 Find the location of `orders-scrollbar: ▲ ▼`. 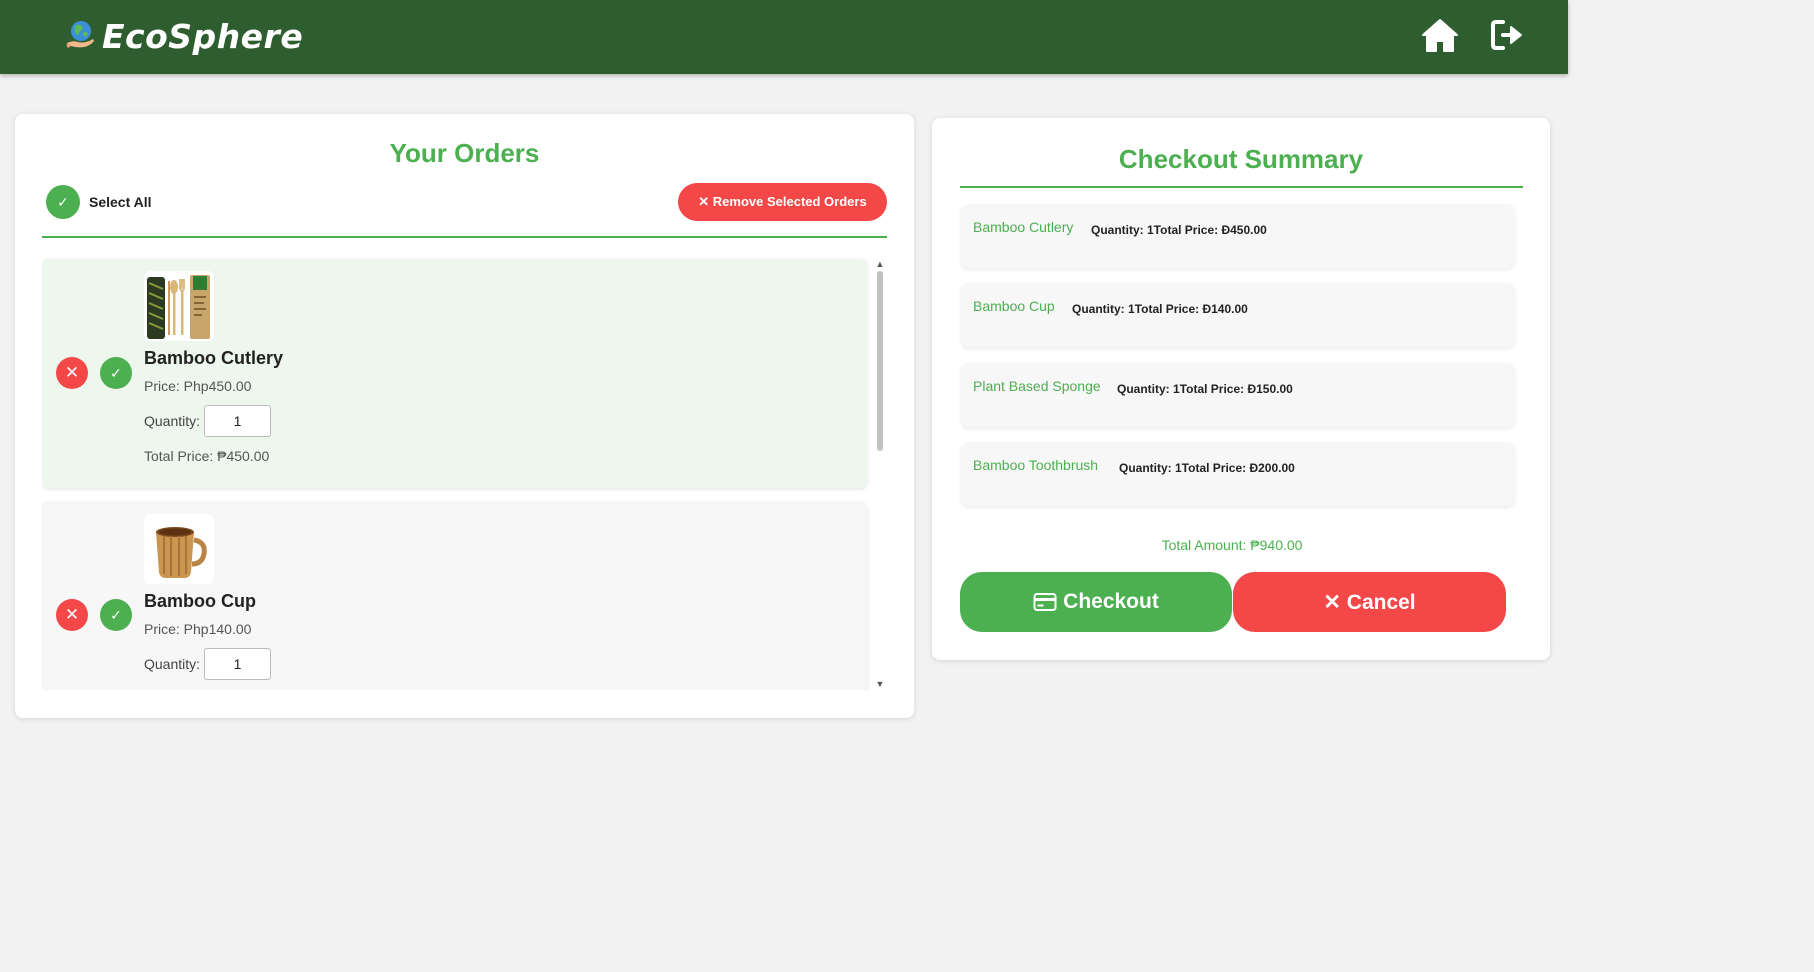

orders-scrollbar: ▲ ▼ is located at coordinates (880, 475).